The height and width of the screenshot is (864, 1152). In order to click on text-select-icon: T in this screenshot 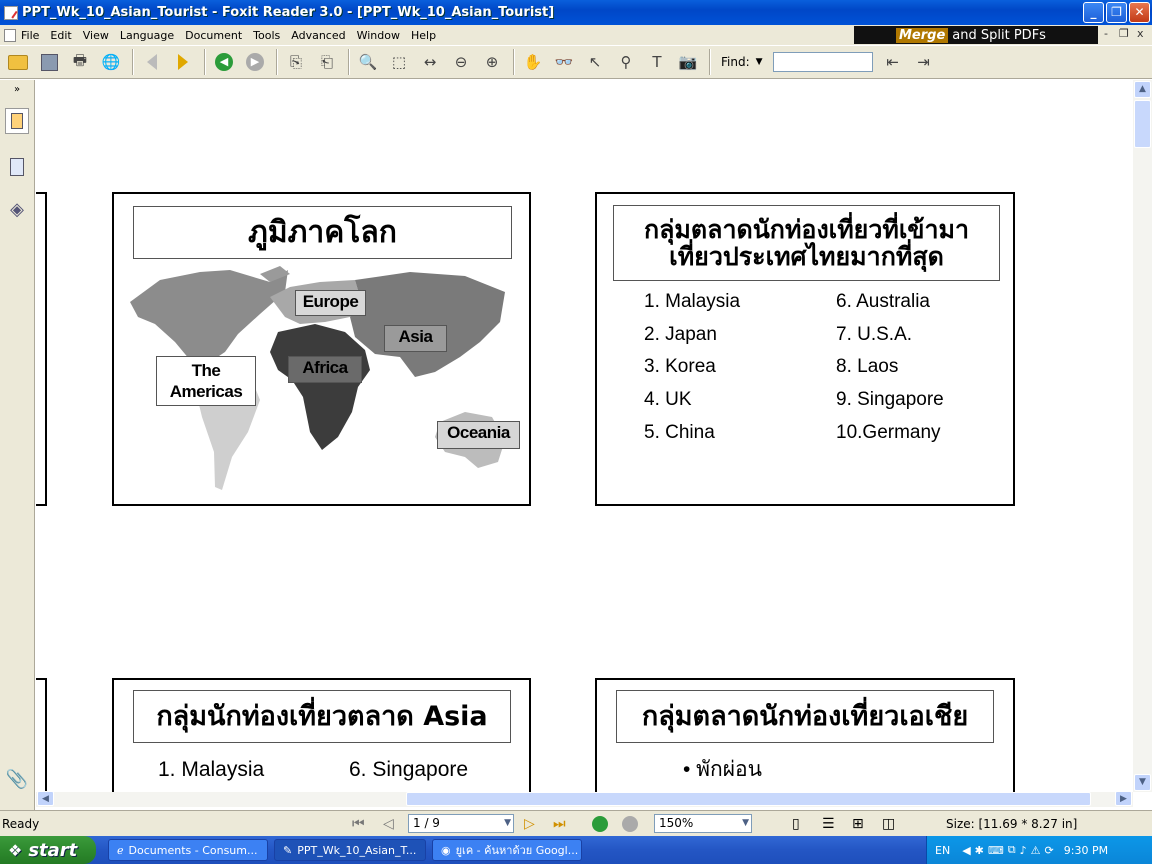, I will do `click(657, 62)`.